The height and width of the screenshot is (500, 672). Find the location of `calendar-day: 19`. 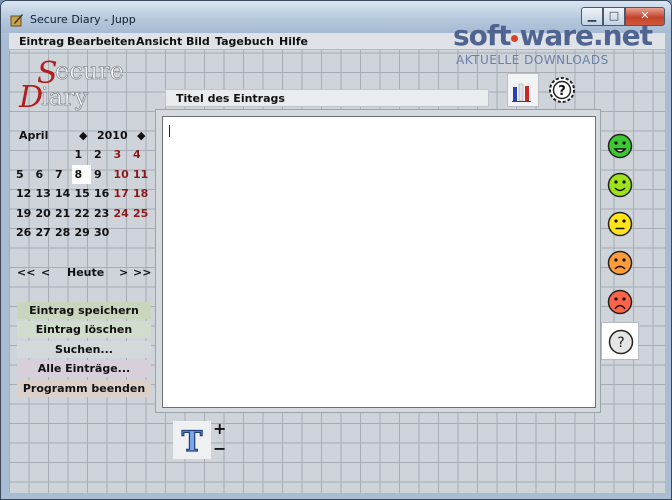

calendar-day: 19 is located at coordinates (23, 214).